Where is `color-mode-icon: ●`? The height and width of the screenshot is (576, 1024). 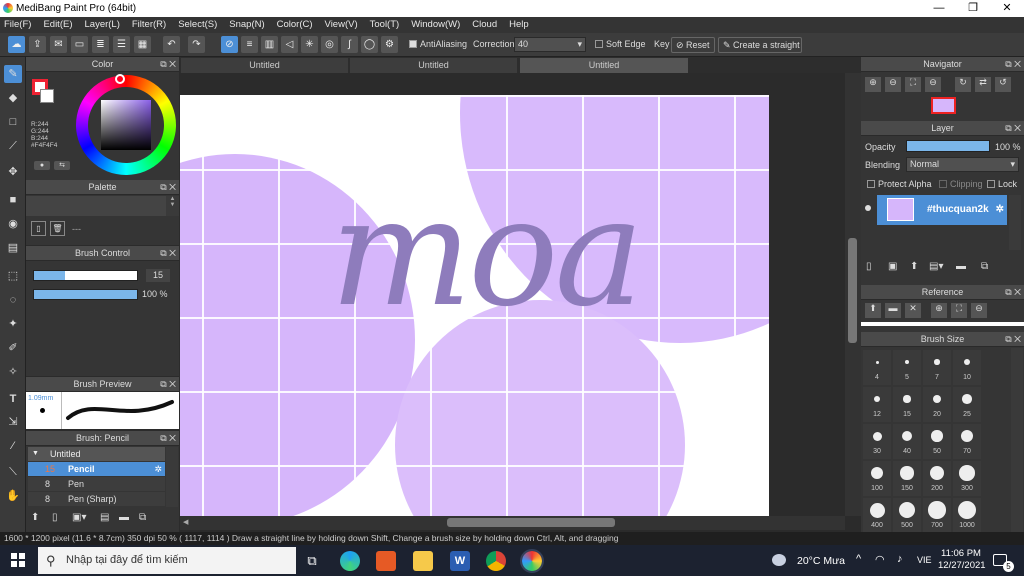
color-mode-icon: ● is located at coordinates (42, 165).